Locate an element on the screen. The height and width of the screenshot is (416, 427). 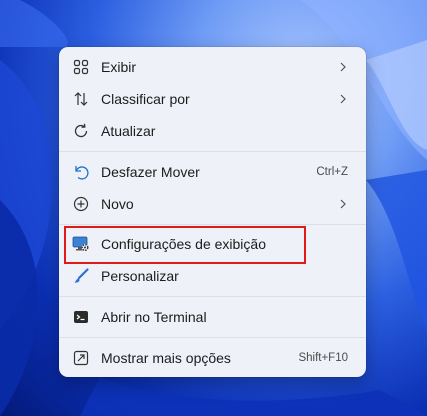
brush-icon is located at coordinates (81, 276).